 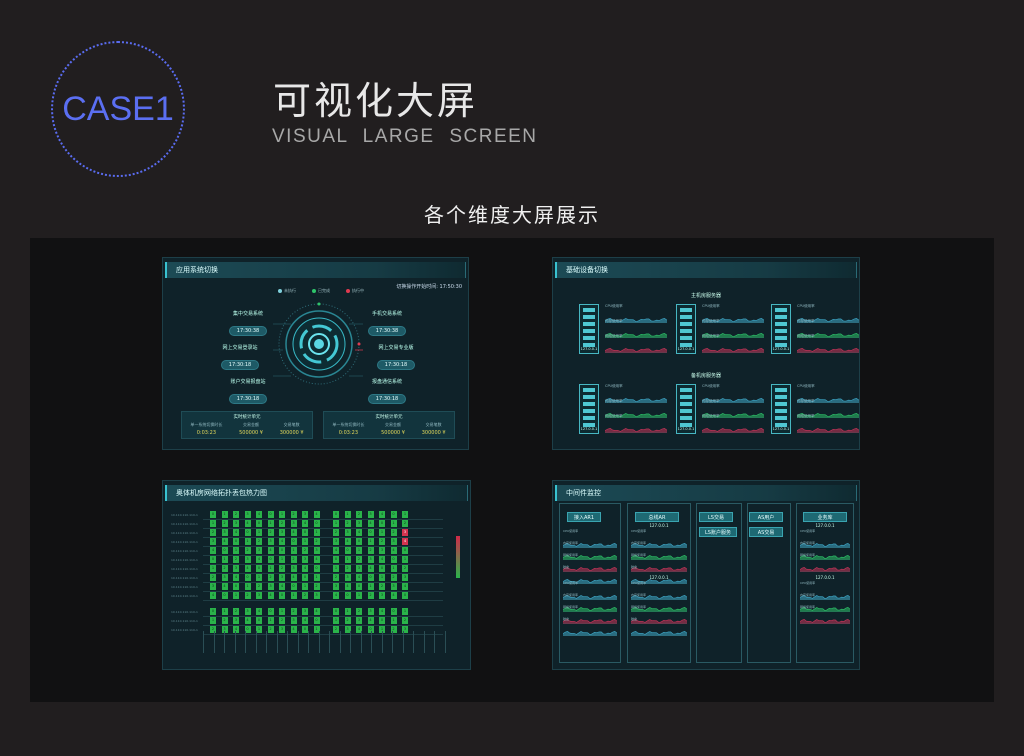 What do you see at coordinates (716, 517) in the screenshot?
I see `mw-button-ls-trade: LS交易` at bounding box center [716, 517].